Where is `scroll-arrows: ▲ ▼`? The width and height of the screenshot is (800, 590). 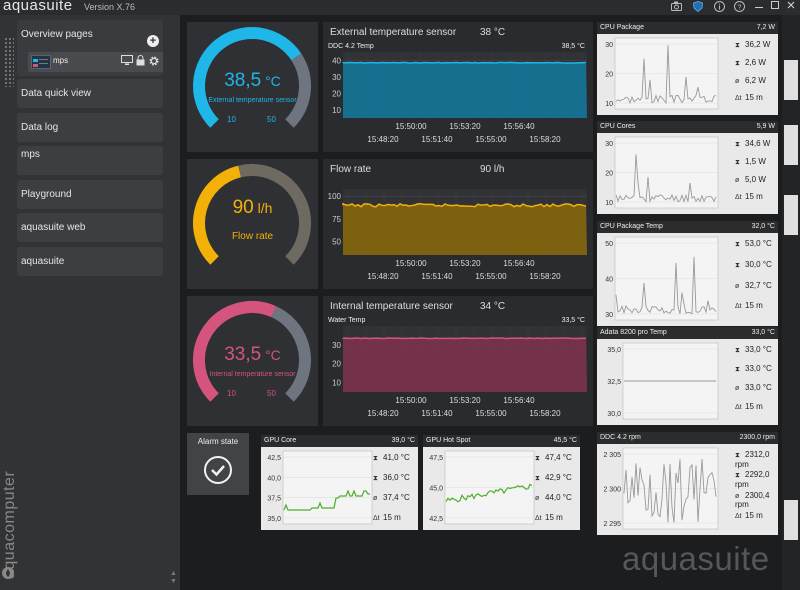 scroll-arrows: ▲ ▼ is located at coordinates (173, 578).